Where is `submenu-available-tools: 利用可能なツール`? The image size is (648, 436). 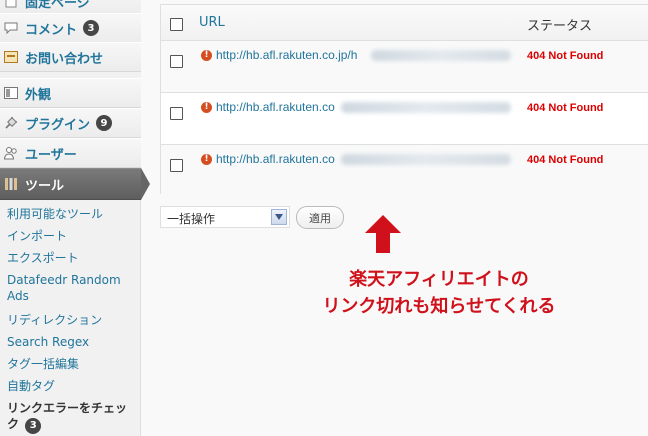 submenu-available-tools: 利用可能なツール is located at coordinates (71, 214).